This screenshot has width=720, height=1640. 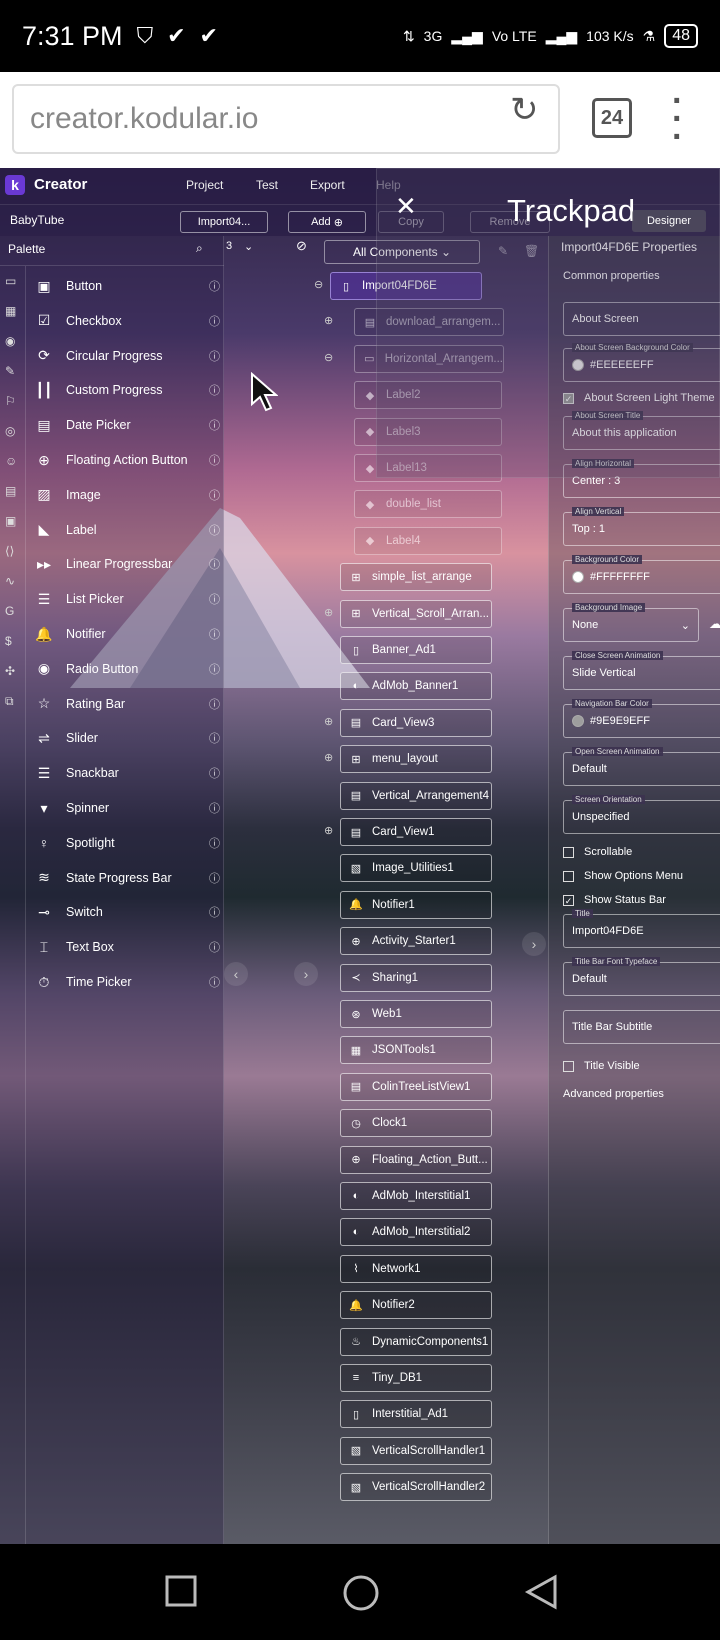 I want to click on tree-node: ⊕ Activity_Starter1, so click(x=416, y=941).